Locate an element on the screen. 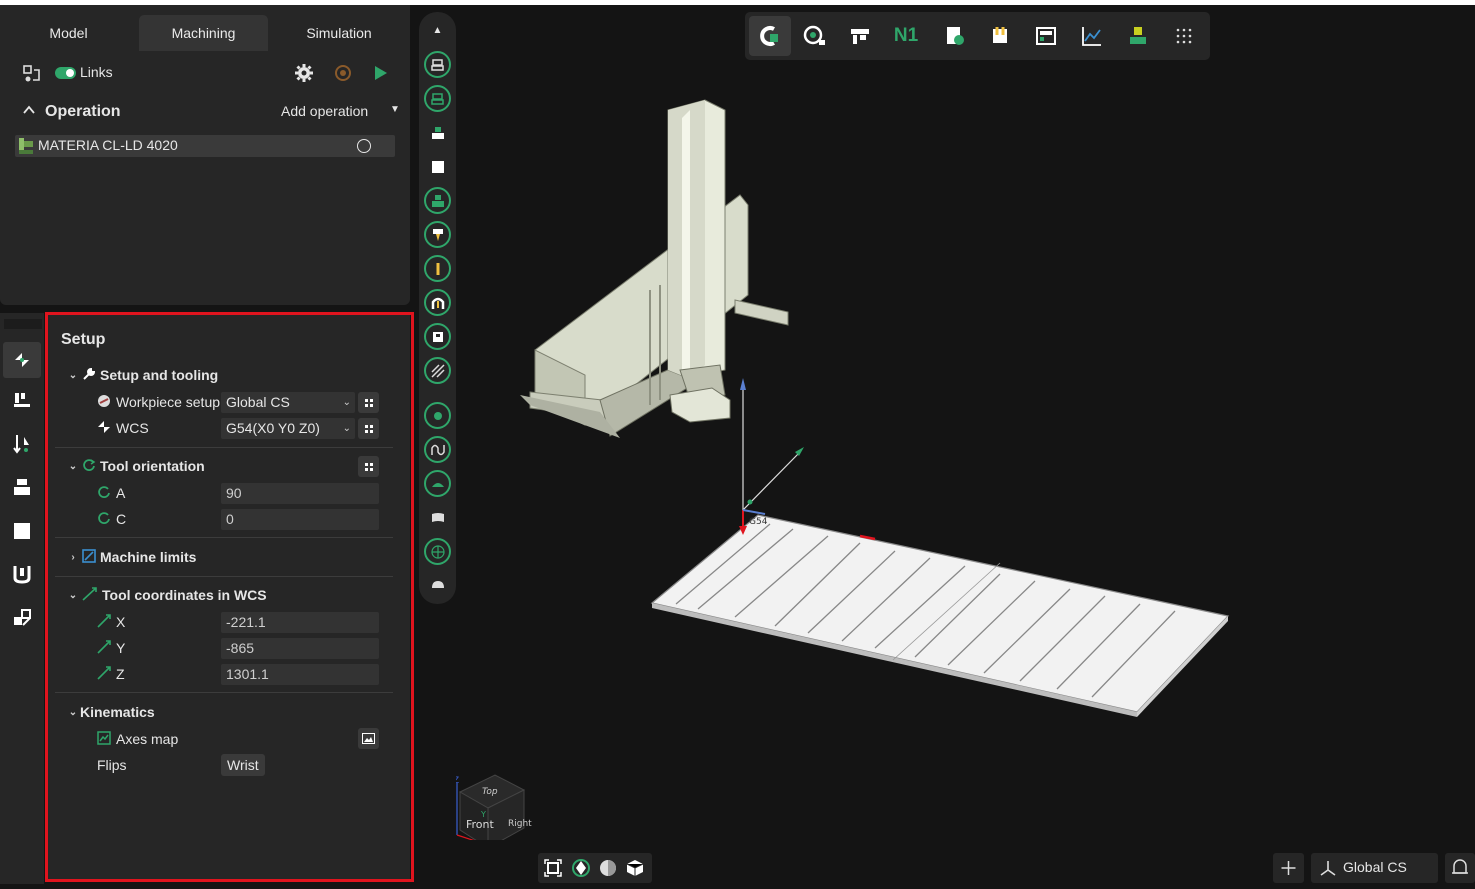 The height and width of the screenshot is (889, 1475). section-machine-limits: › Machine limits is located at coordinates (131, 557).